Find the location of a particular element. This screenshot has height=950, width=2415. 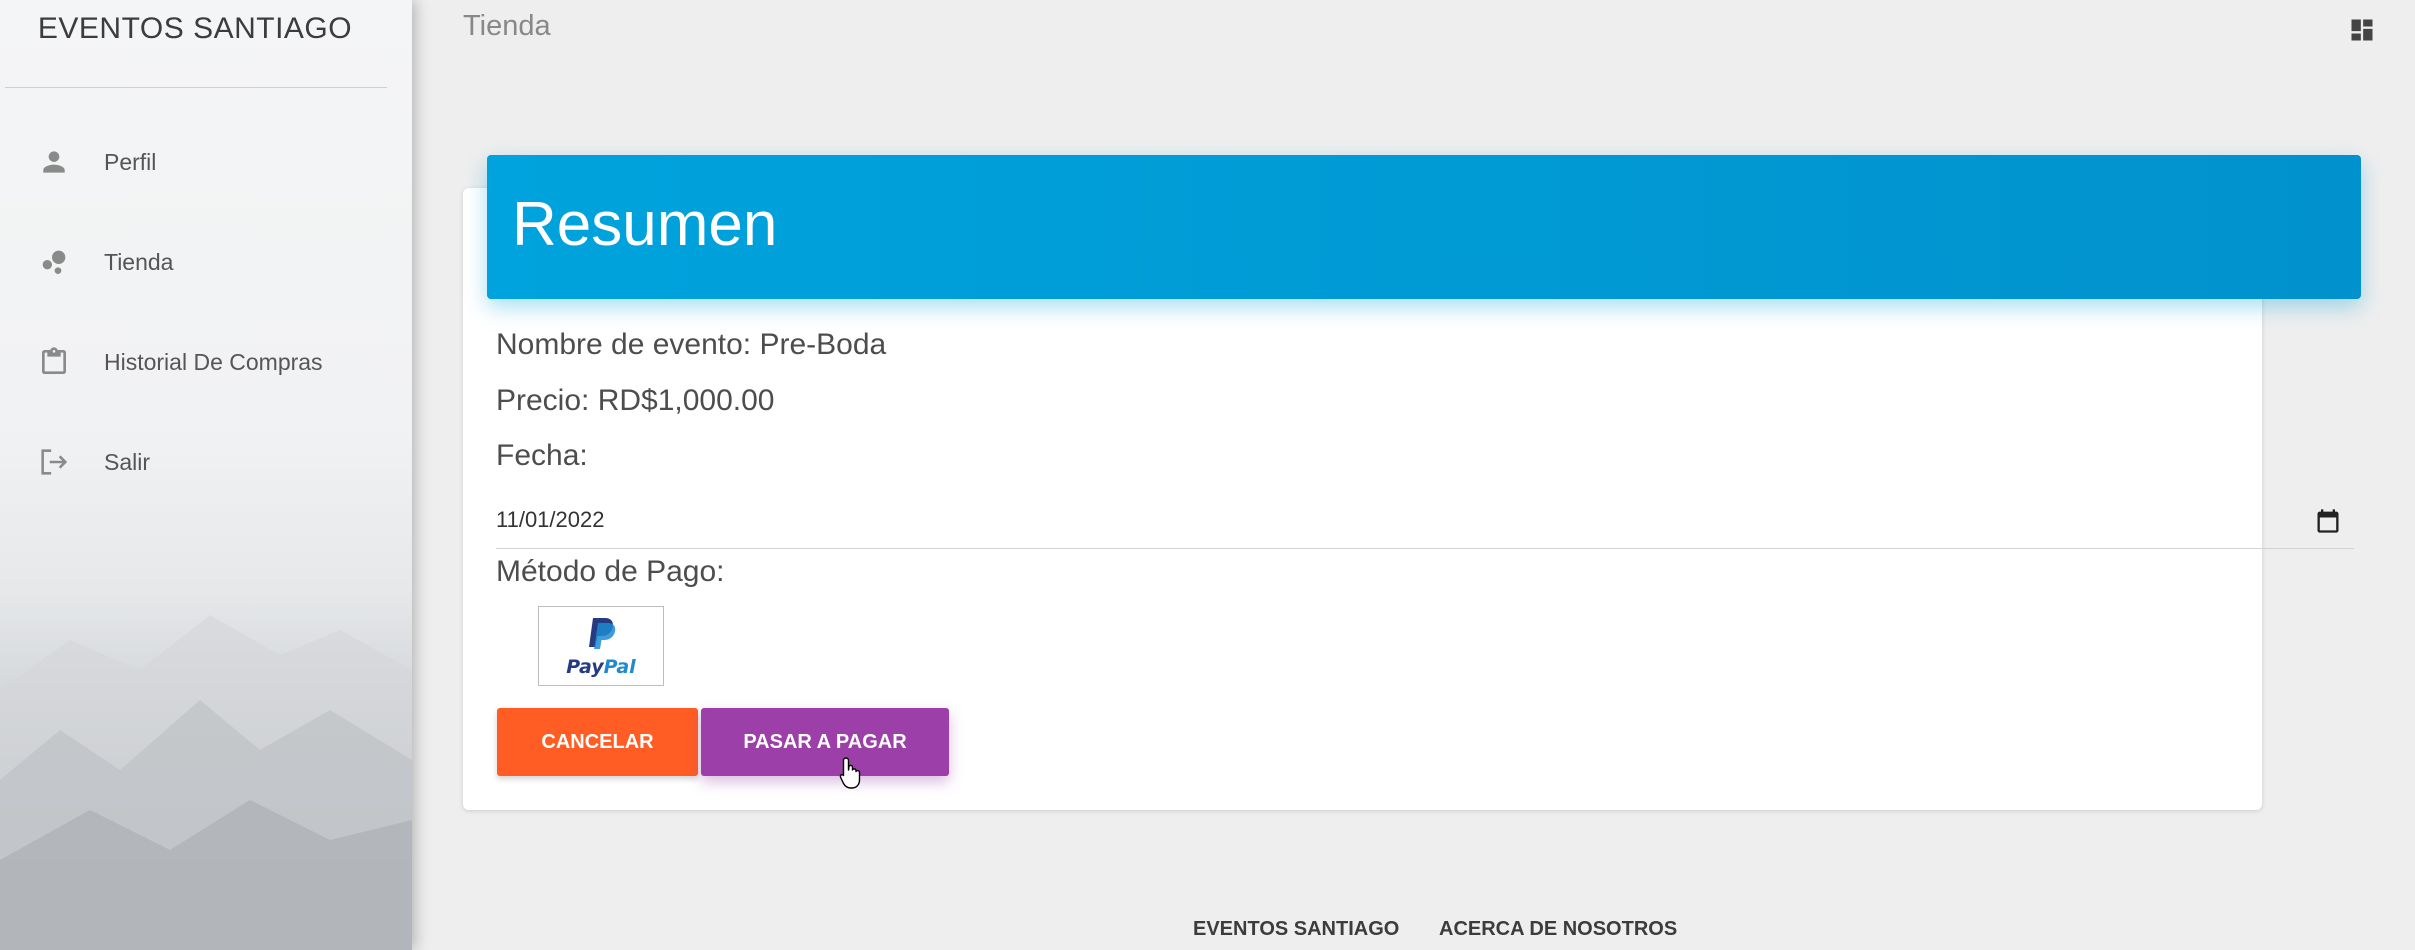

dashboard-icon is located at coordinates (2362, 30).